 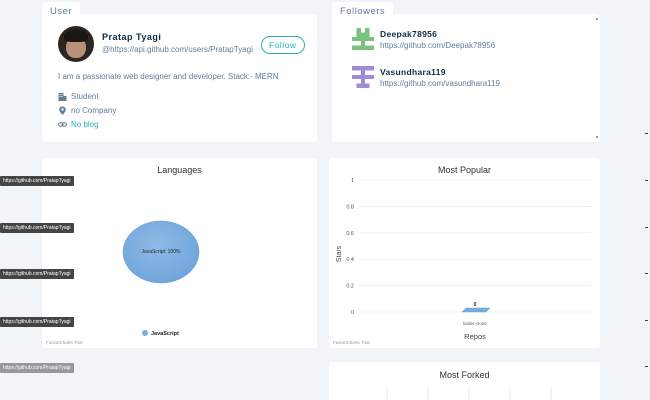 What do you see at coordinates (464, 381) in the screenshot?
I see `forked-chart-card: Most Forked` at bounding box center [464, 381].